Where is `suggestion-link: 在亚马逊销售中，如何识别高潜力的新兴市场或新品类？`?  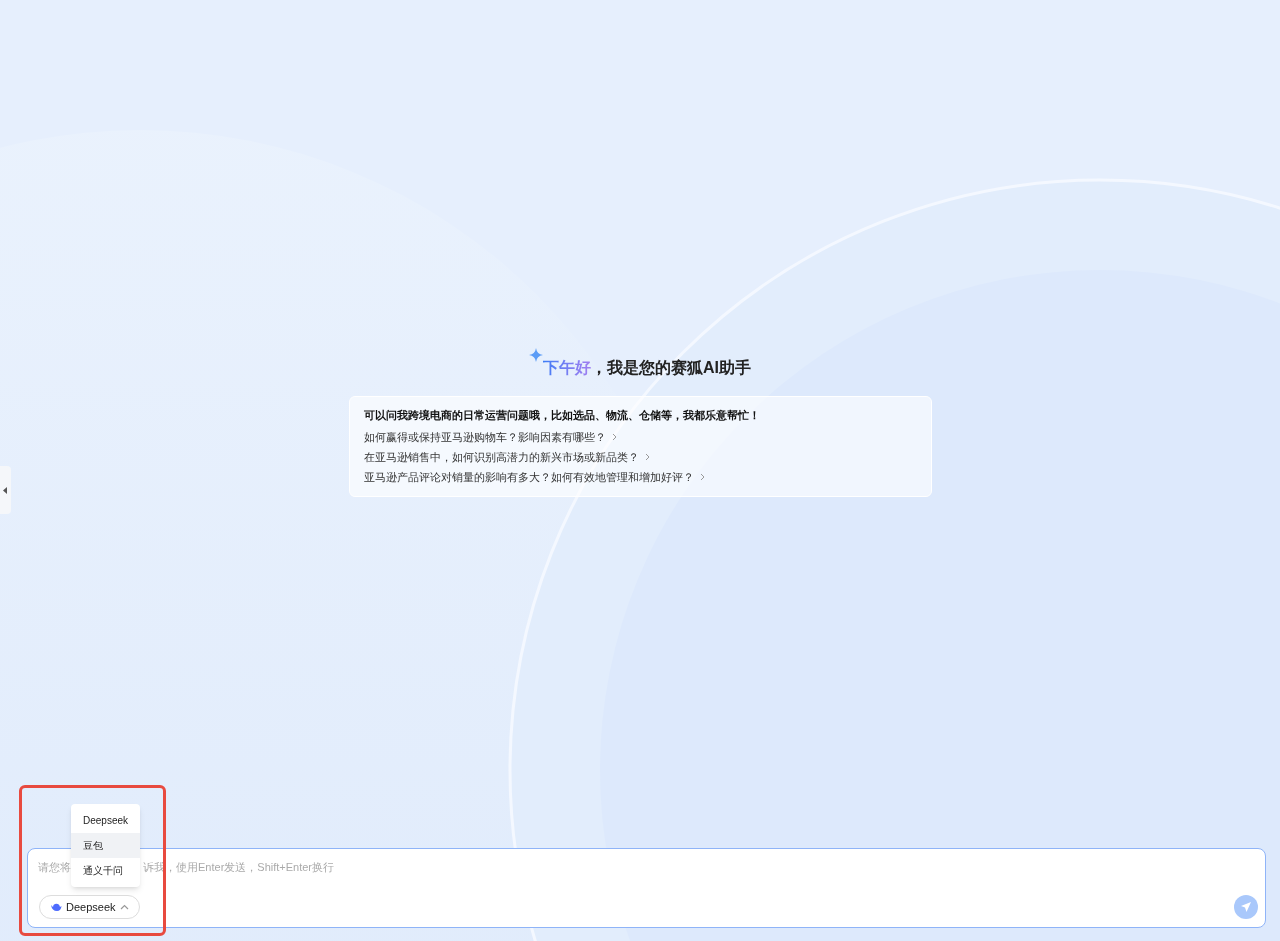
suggestion-link: 在亚马逊销售中，如何识别高潜力的新兴市场或新品类？ is located at coordinates (640, 457).